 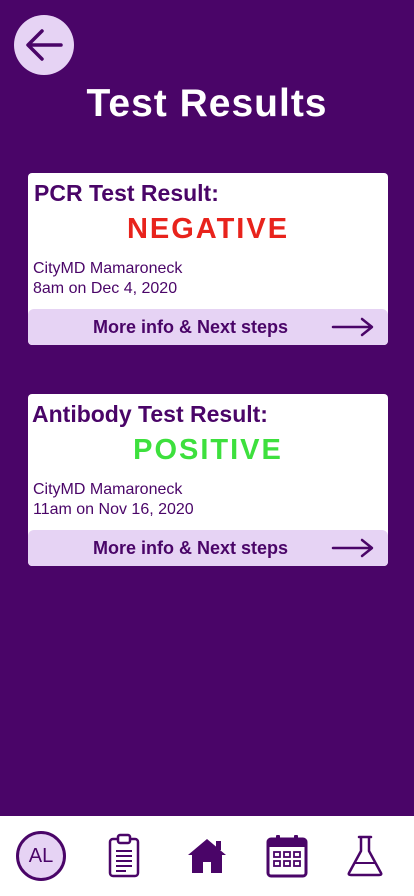 I want to click on nav-home, so click(x=207, y=856).